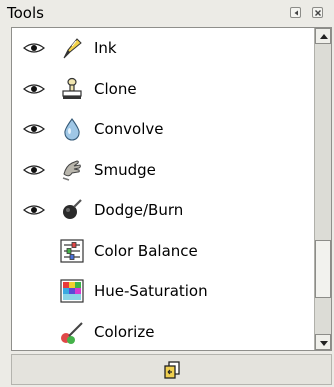 Image resolution: width=334 pixels, height=387 pixels. I want to click on panel-menu-button, so click(295, 12).